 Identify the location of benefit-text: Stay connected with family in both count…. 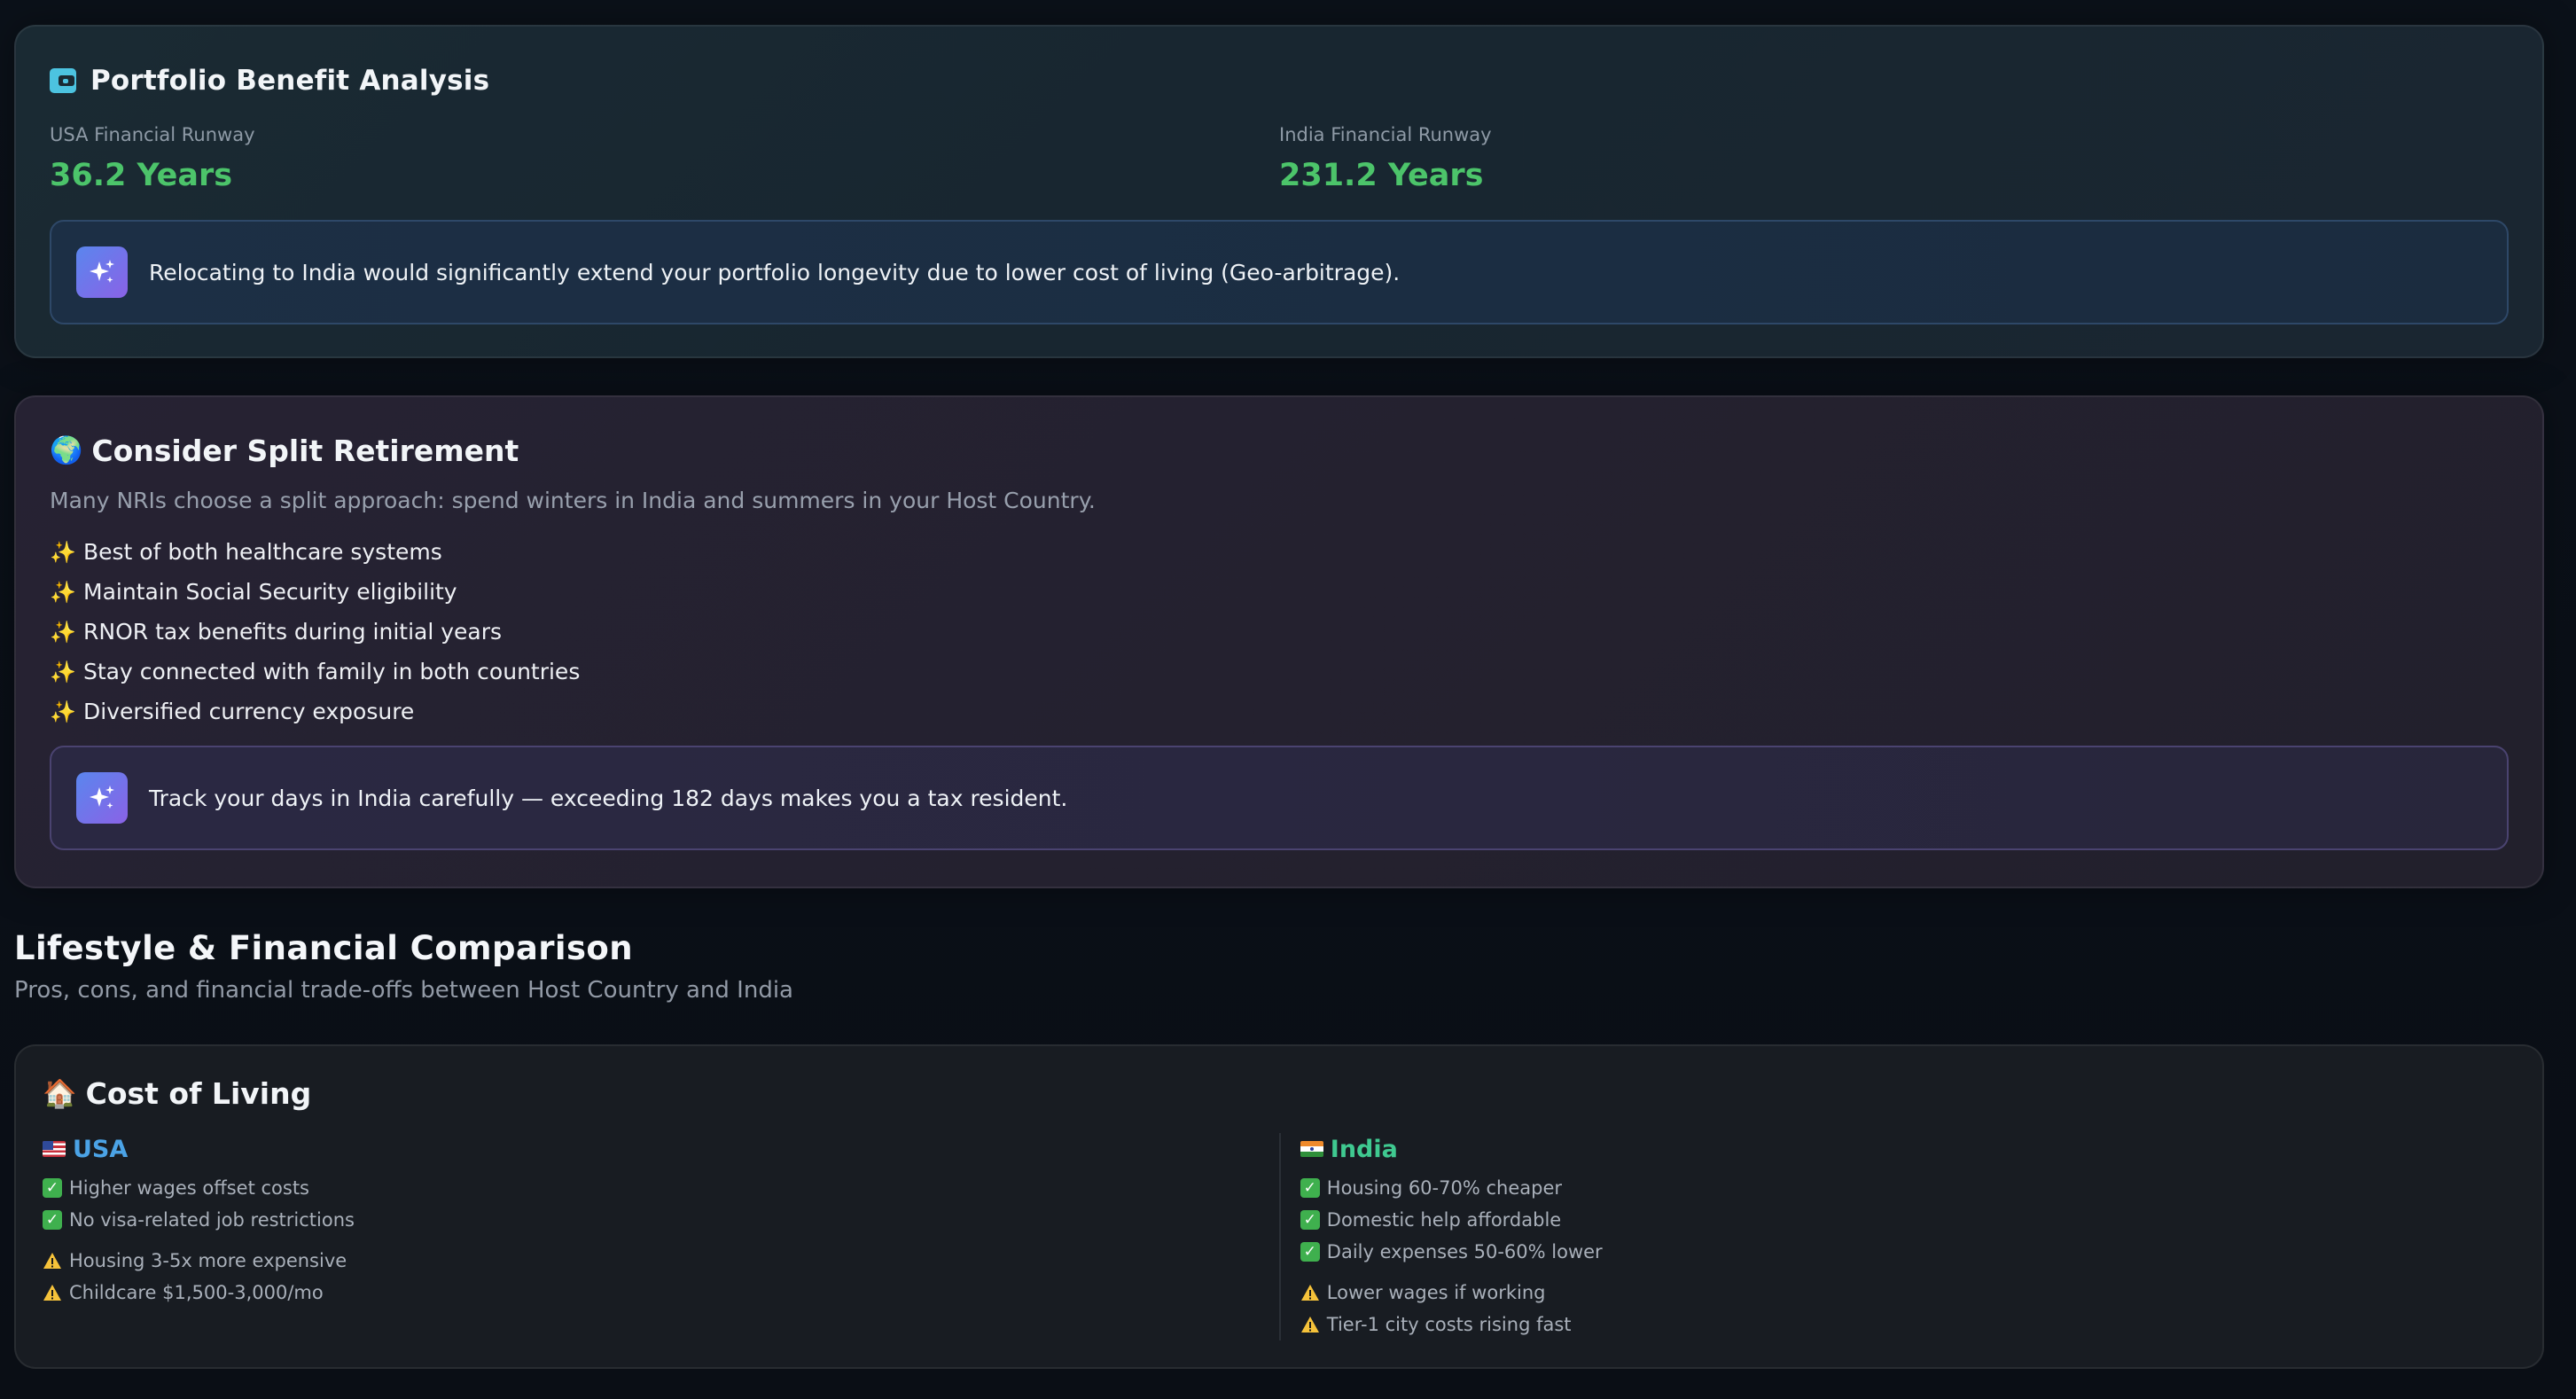
(332, 671).